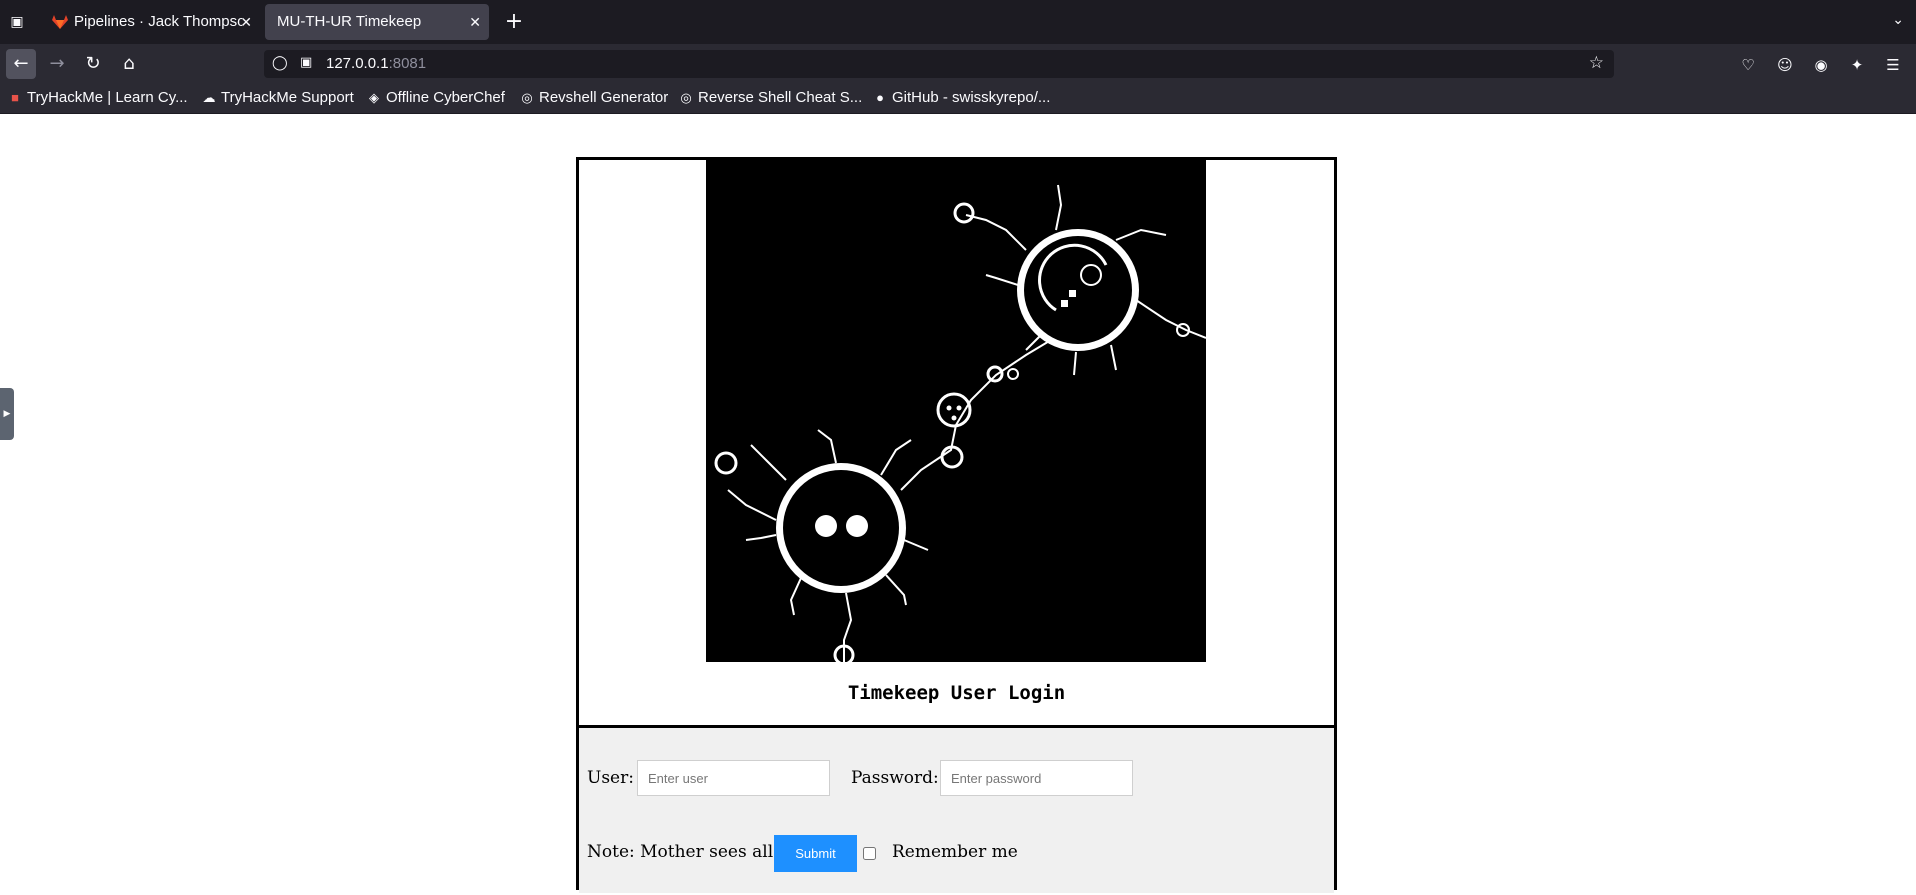  Describe the element at coordinates (895, 778) in the screenshot. I see `password-label: Password:` at that location.